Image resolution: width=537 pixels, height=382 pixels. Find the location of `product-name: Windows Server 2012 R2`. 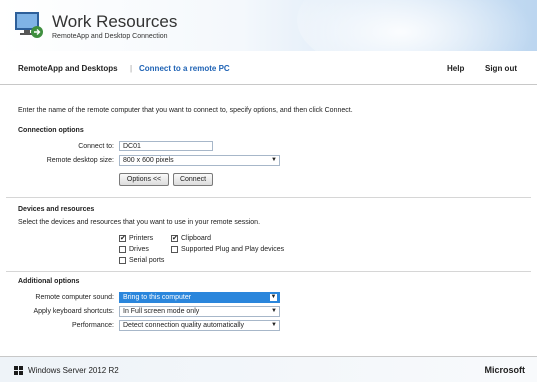

product-name: Windows Server 2012 R2 is located at coordinates (73, 370).